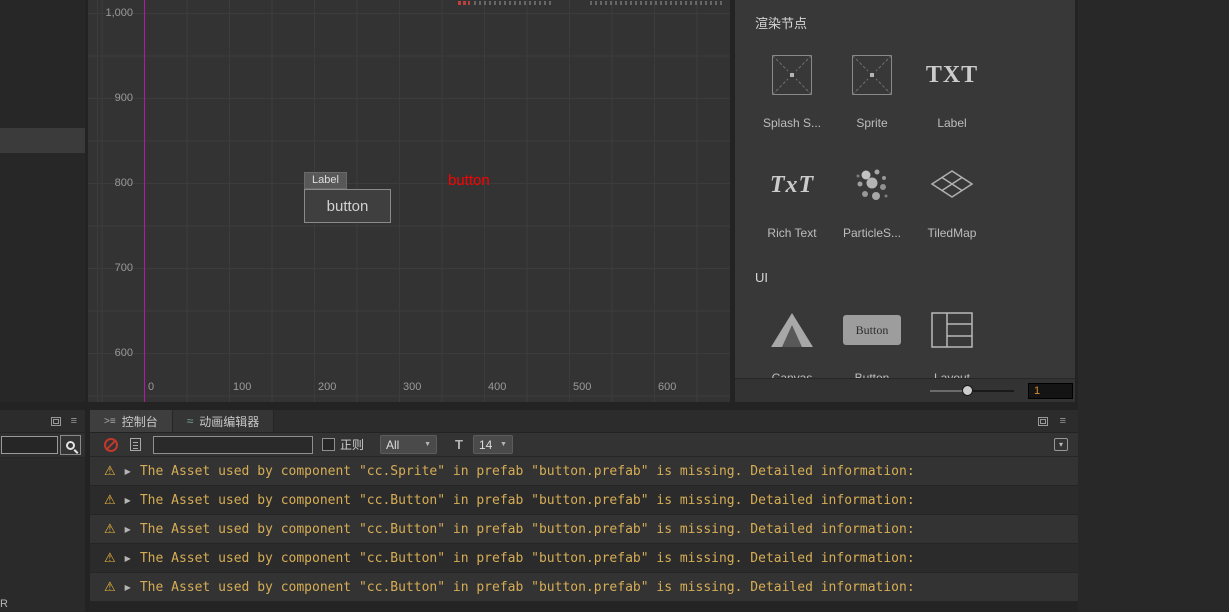 The height and width of the screenshot is (612, 1229). Describe the element at coordinates (584, 421) in the screenshot. I see `console-tab-bar: >≡ 控制台 ≈ 动画编辑器 ≡` at that location.